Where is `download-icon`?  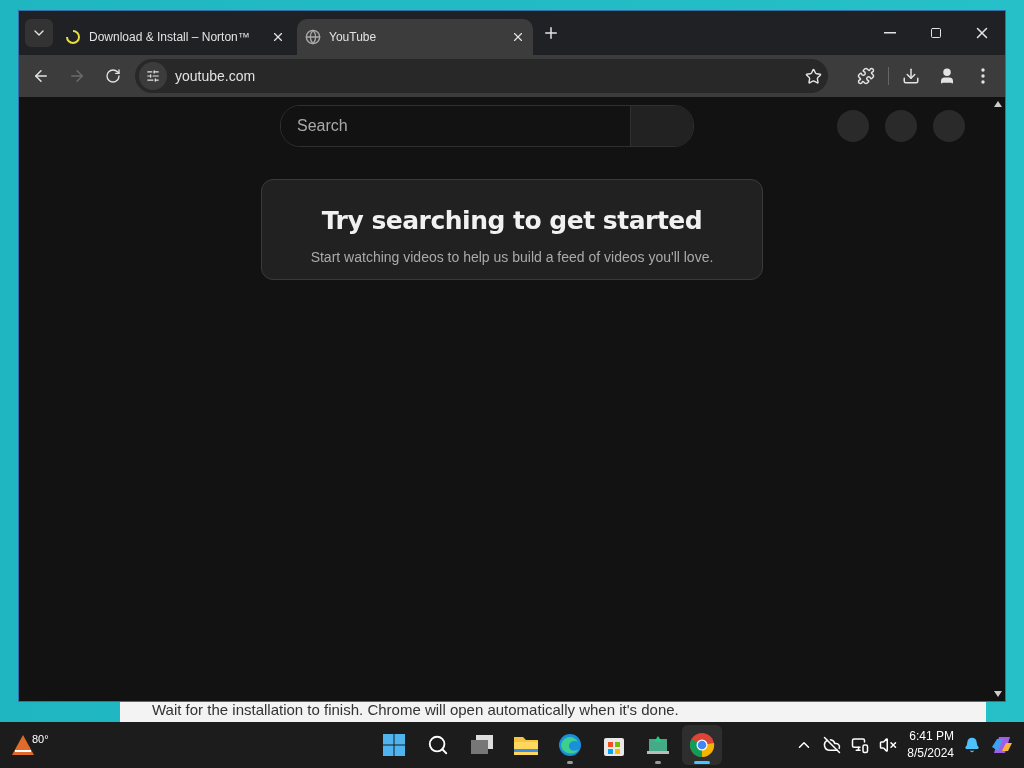
download-icon is located at coordinates (911, 76).